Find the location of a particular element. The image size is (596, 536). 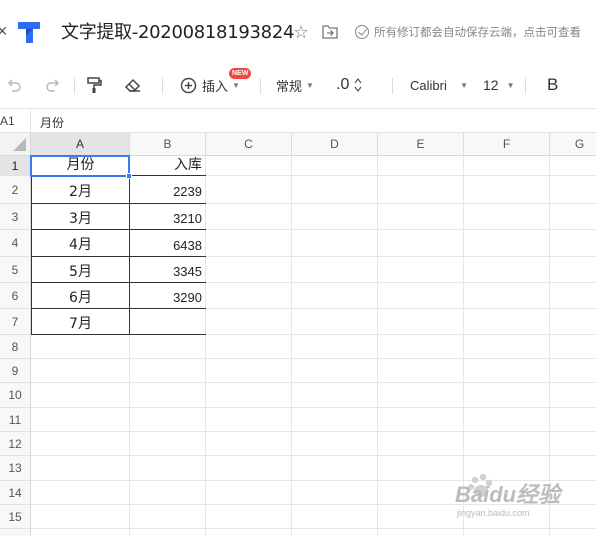

undo-icon is located at coordinates (14, 85).